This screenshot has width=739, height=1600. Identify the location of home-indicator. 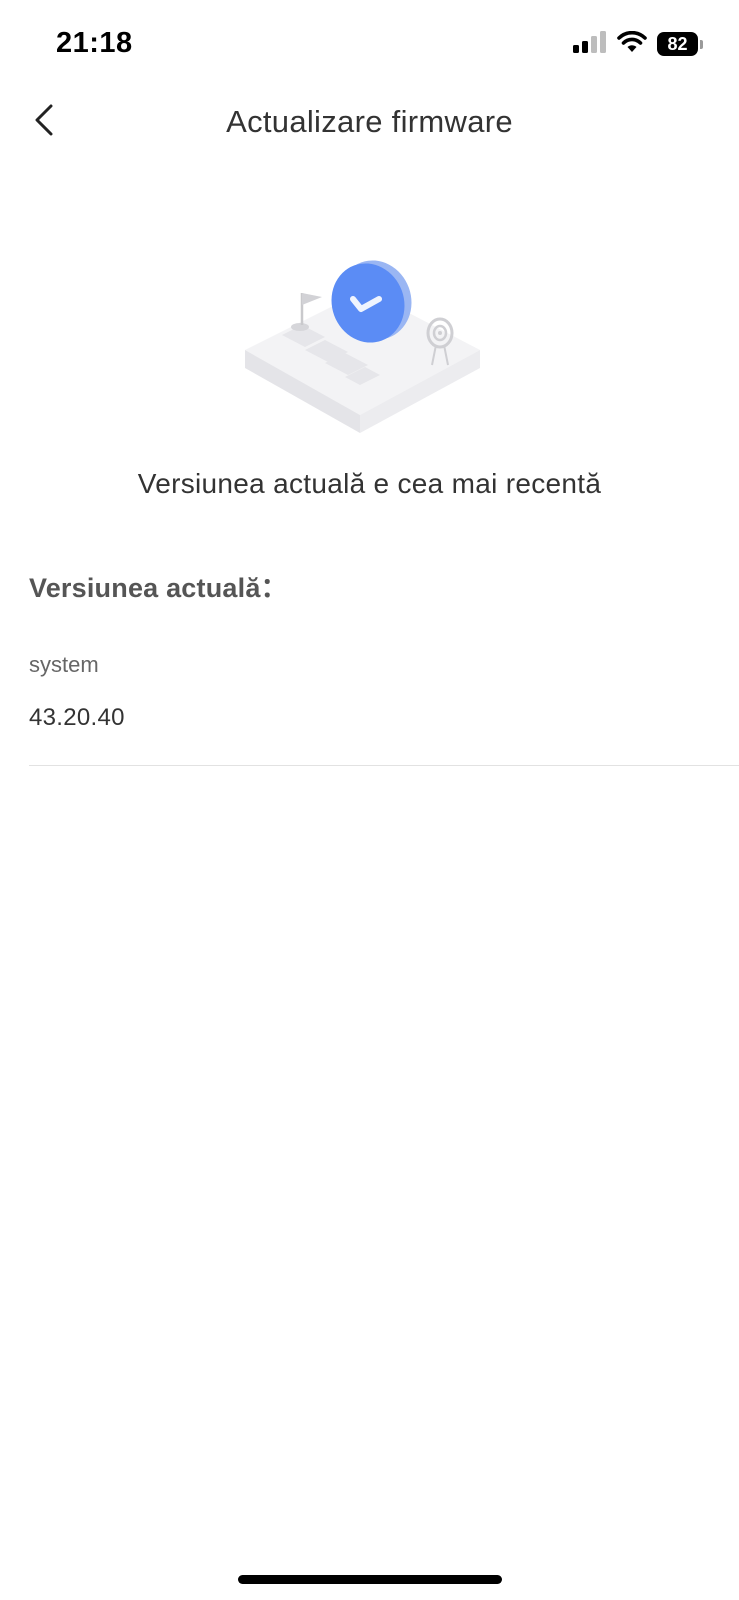
(370, 1579).